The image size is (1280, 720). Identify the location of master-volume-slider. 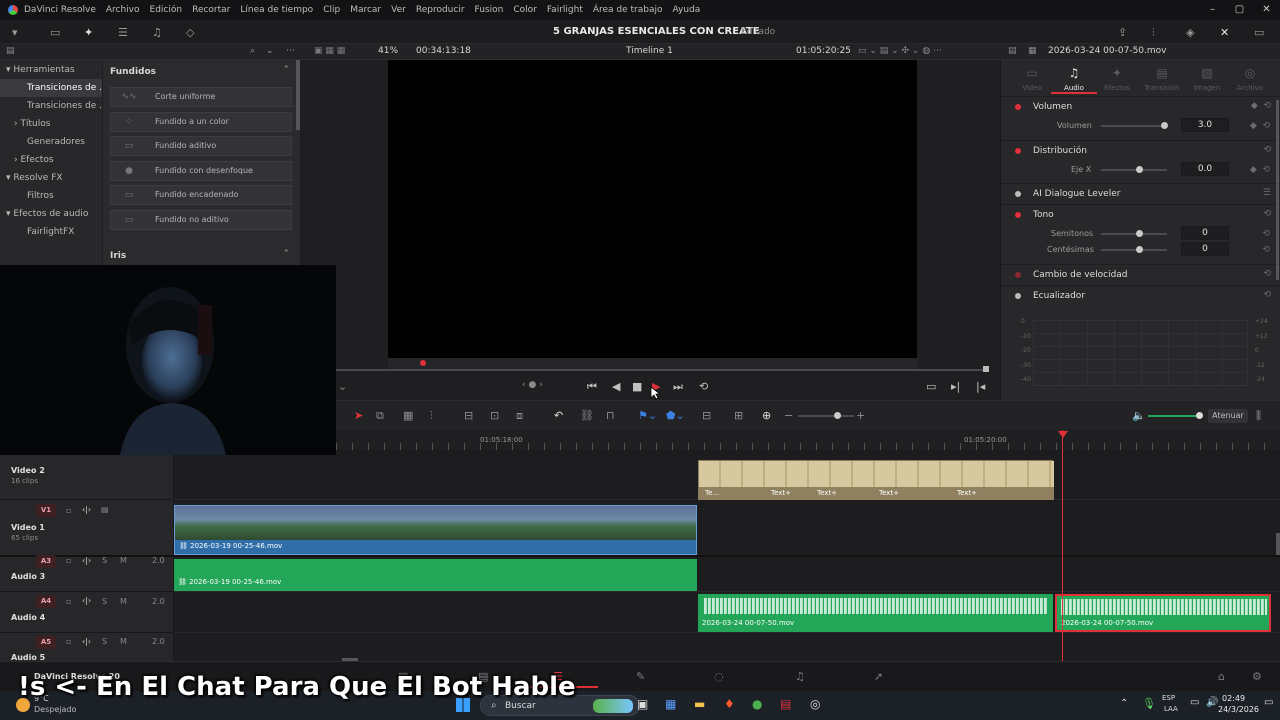
(1174, 416).